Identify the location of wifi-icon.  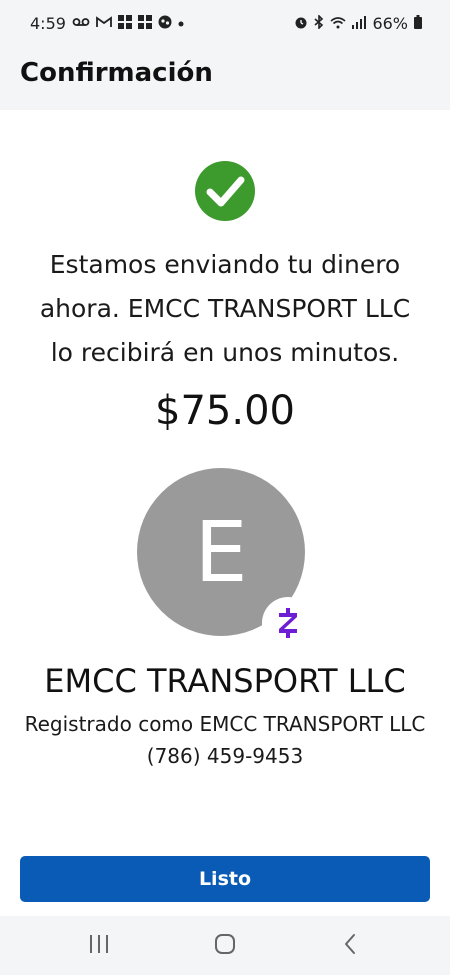
(338, 24).